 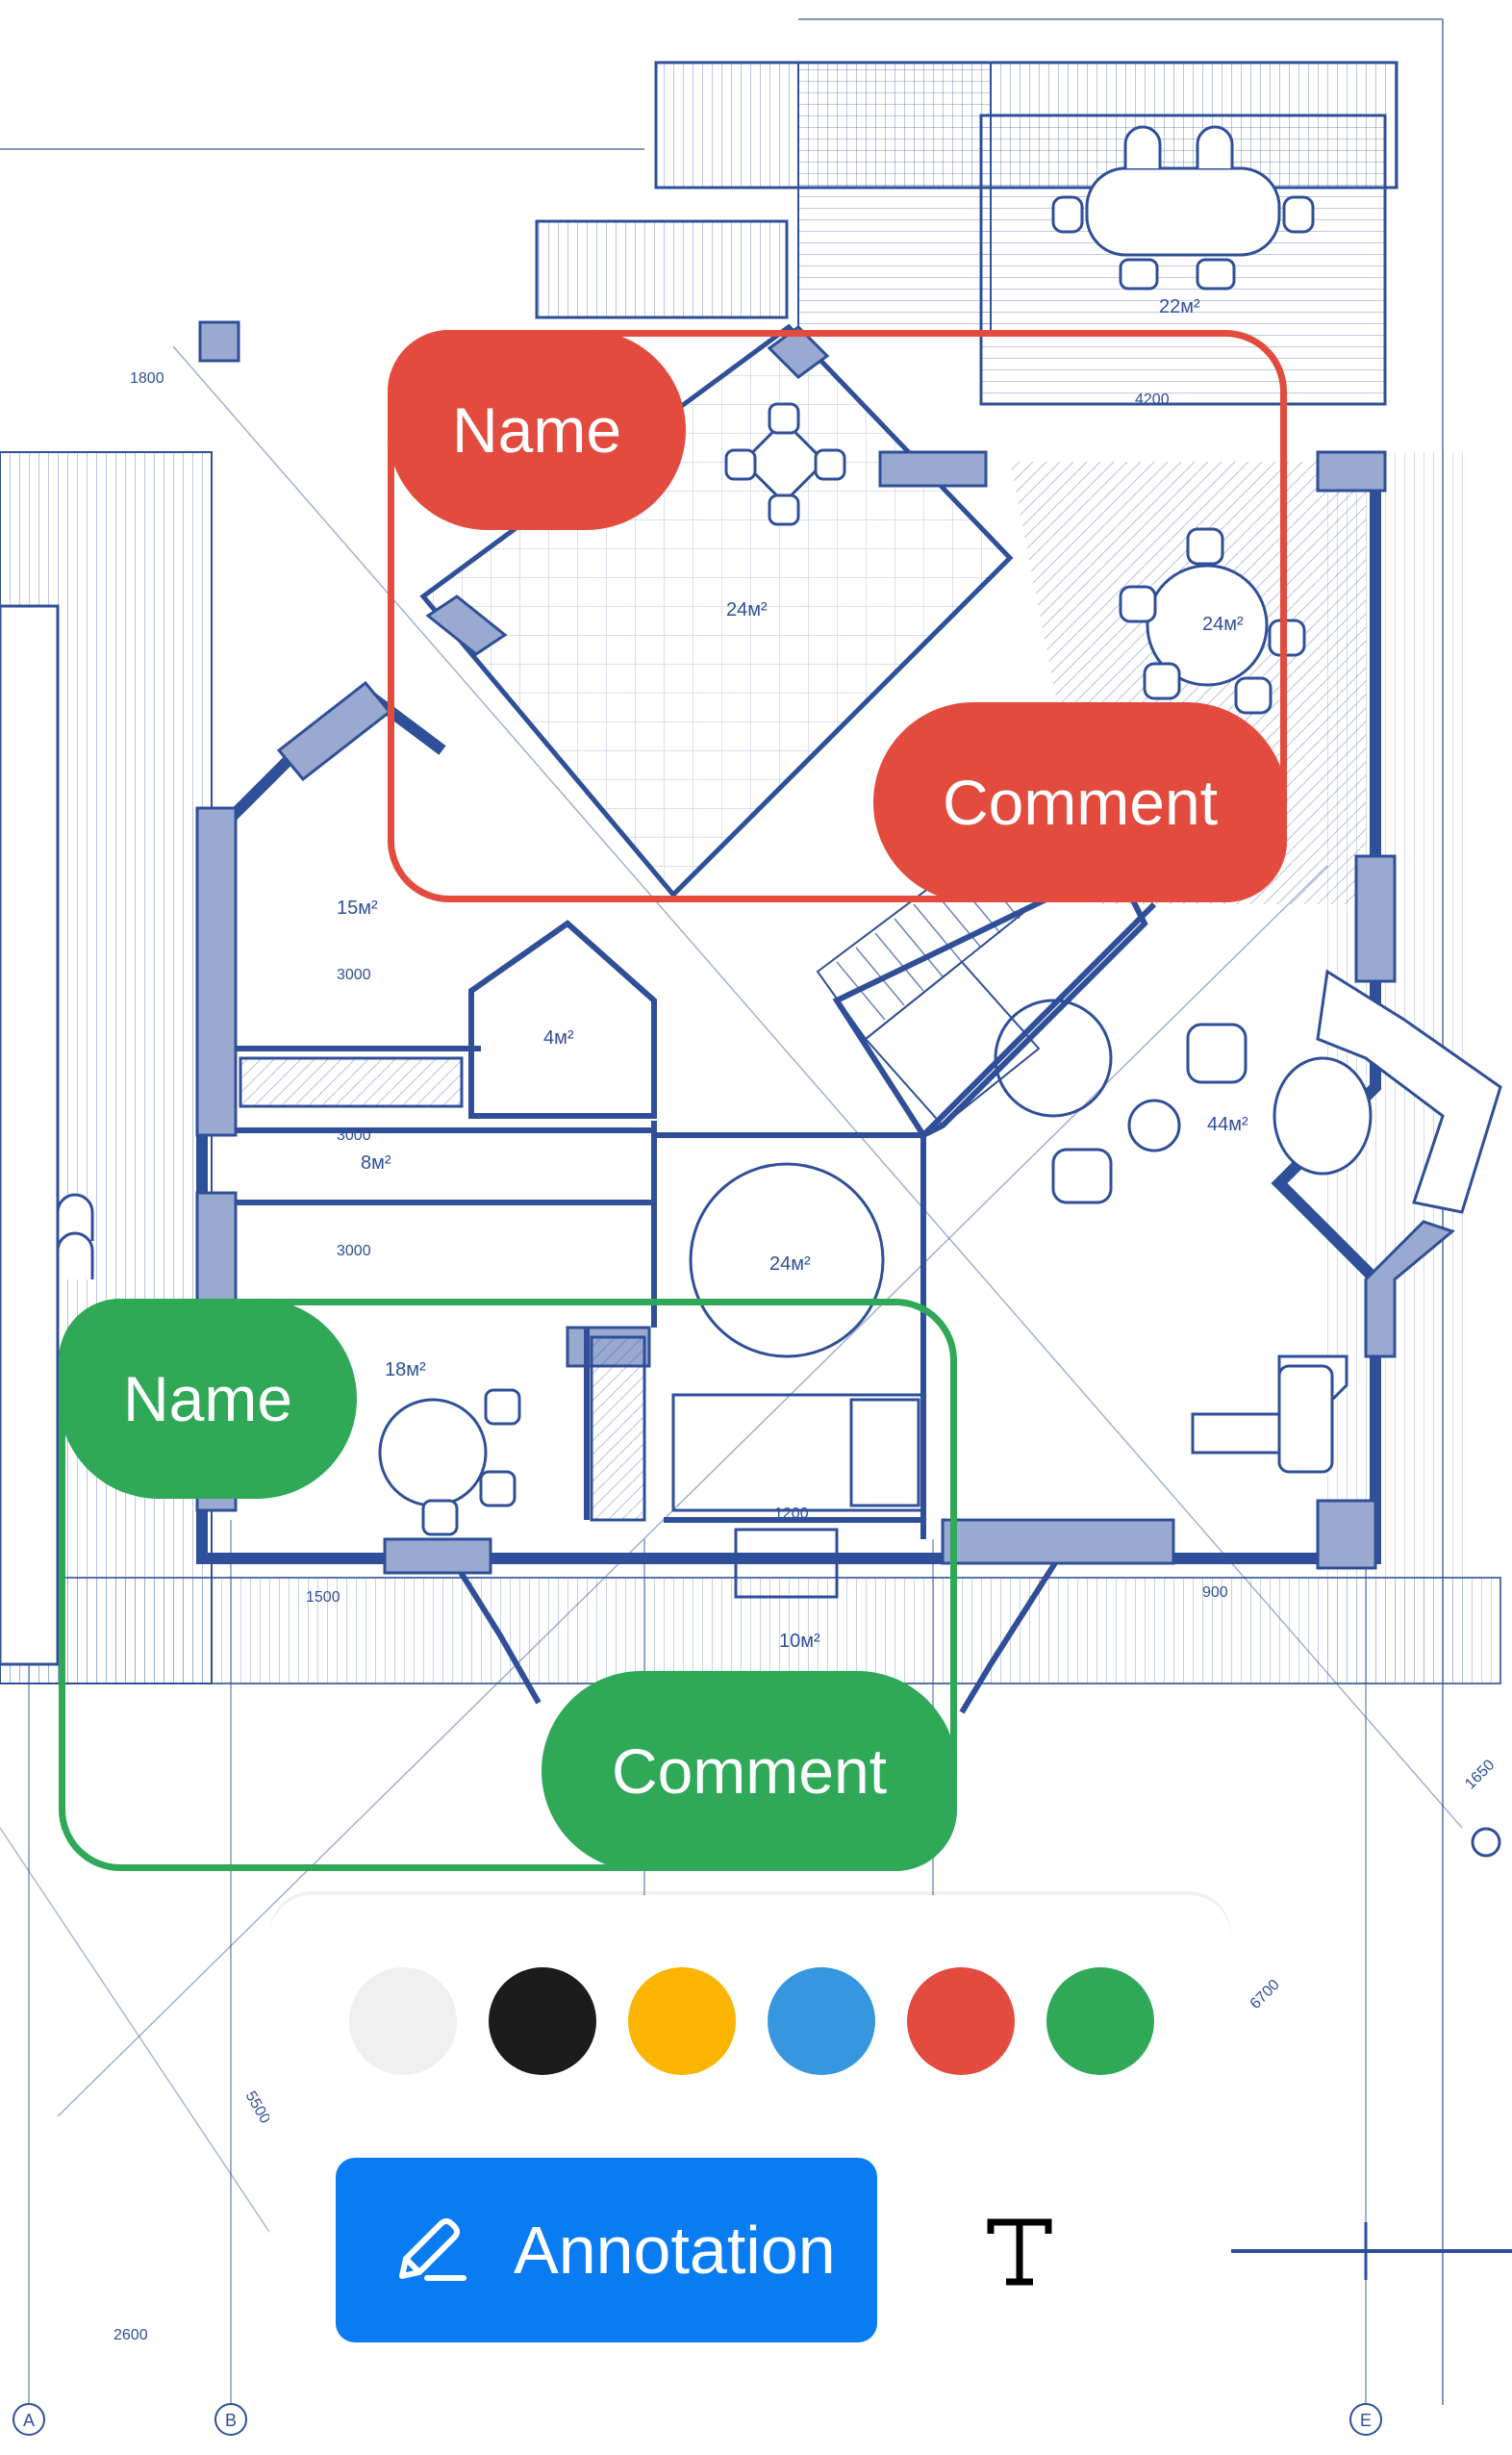 What do you see at coordinates (543, 2021) in the screenshot?
I see `color-swatch-black` at bounding box center [543, 2021].